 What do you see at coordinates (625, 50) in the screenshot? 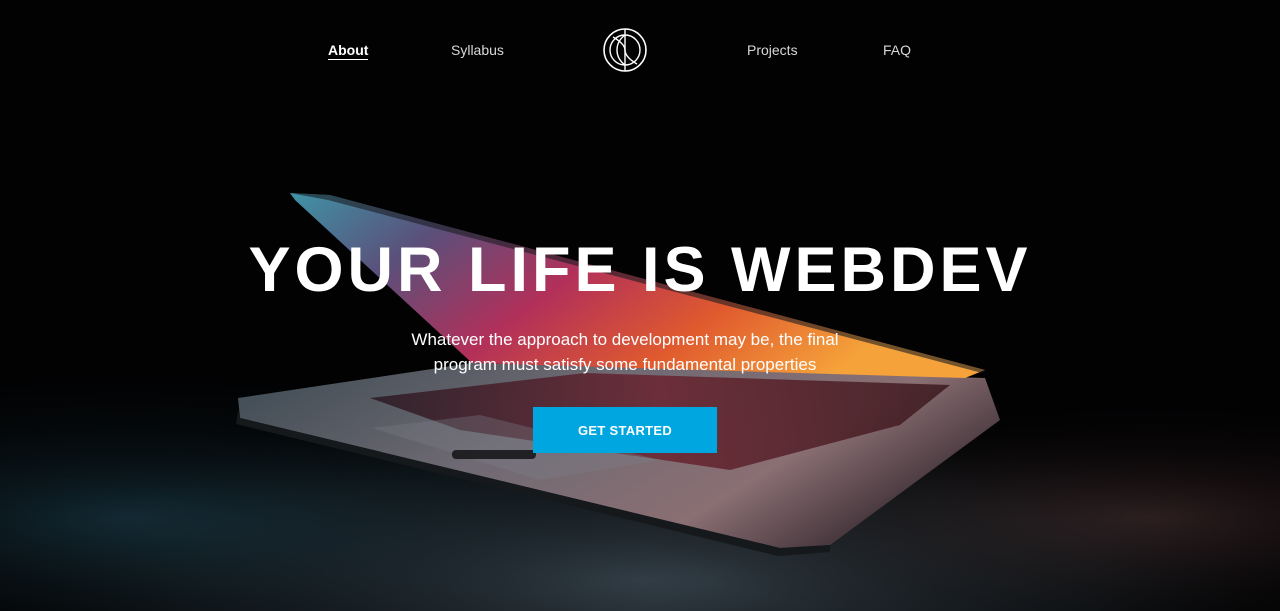
I see `globe-icon` at bounding box center [625, 50].